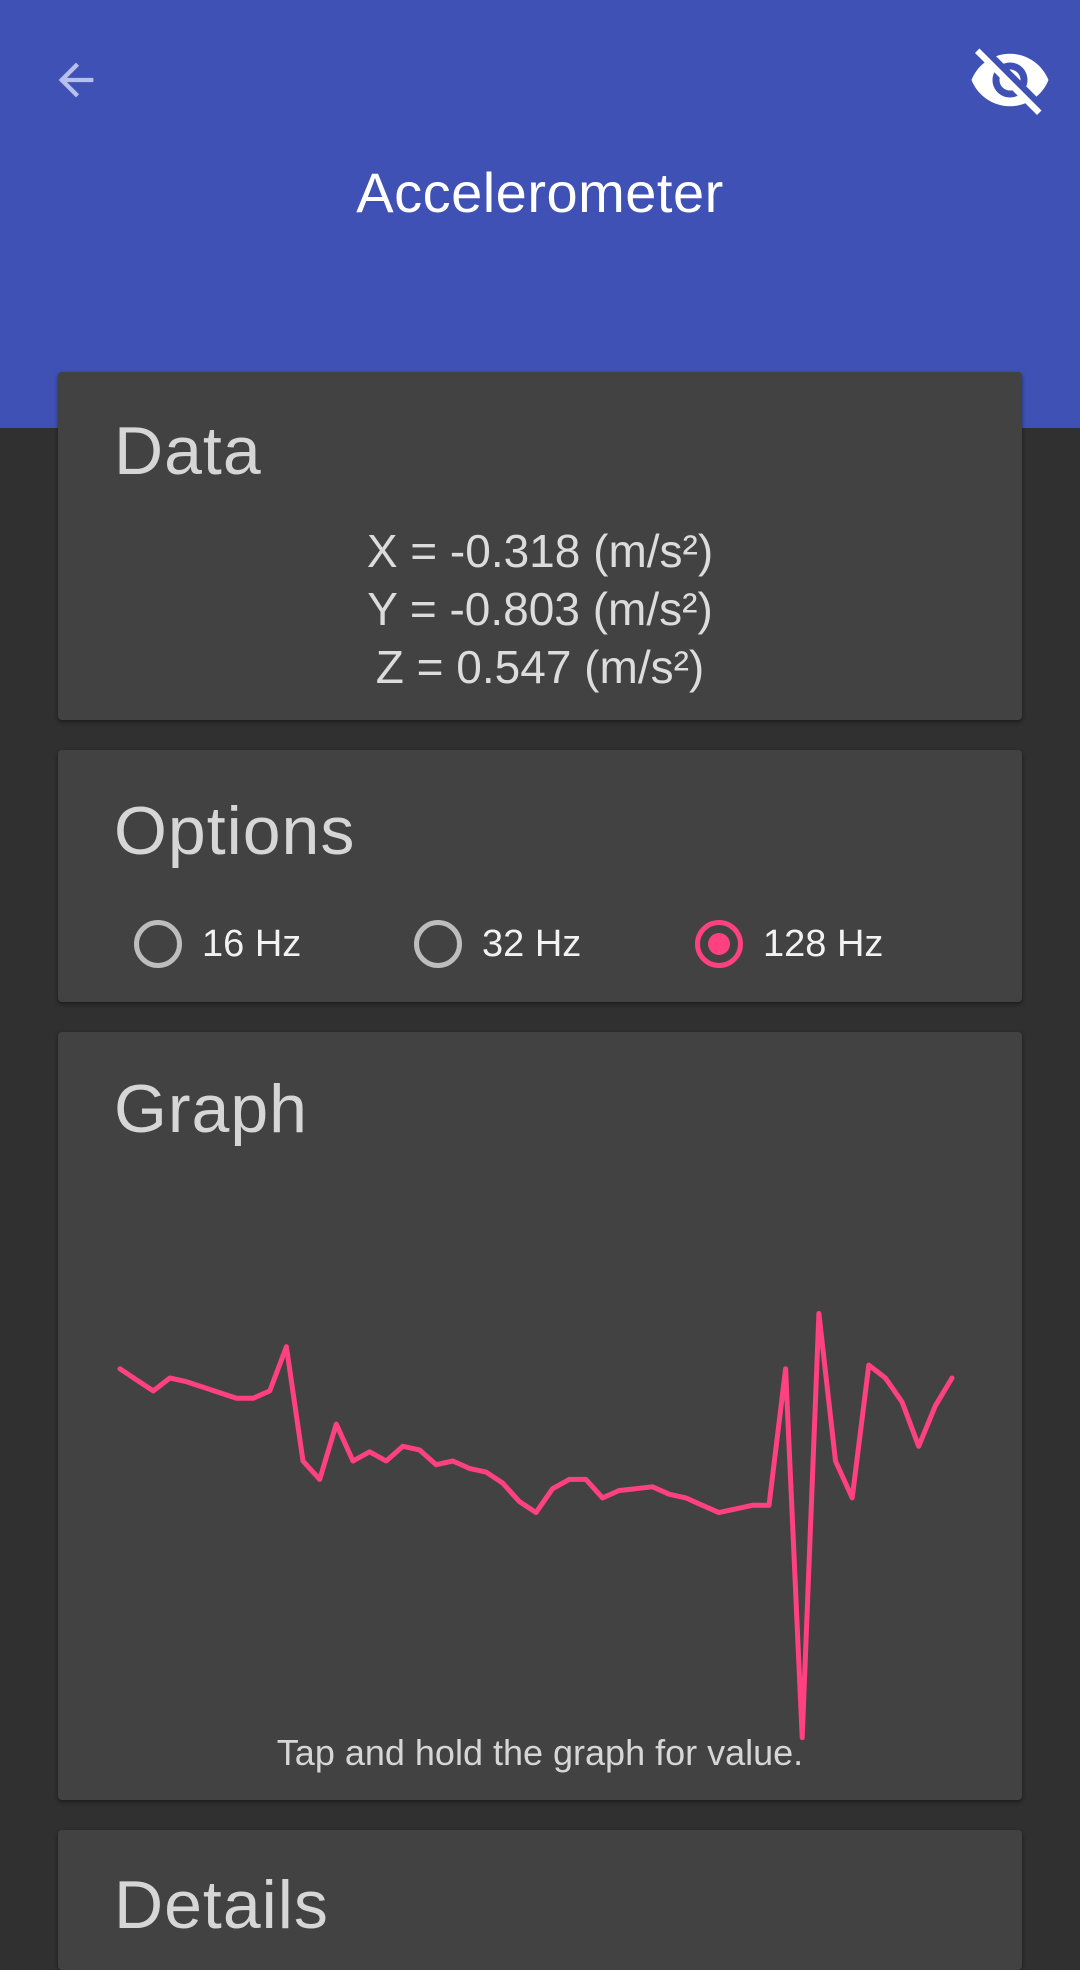 This screenshot has width=1080, height=1970. I want to click on radio-label-16hz: 16 Hz, so click(251, 944).